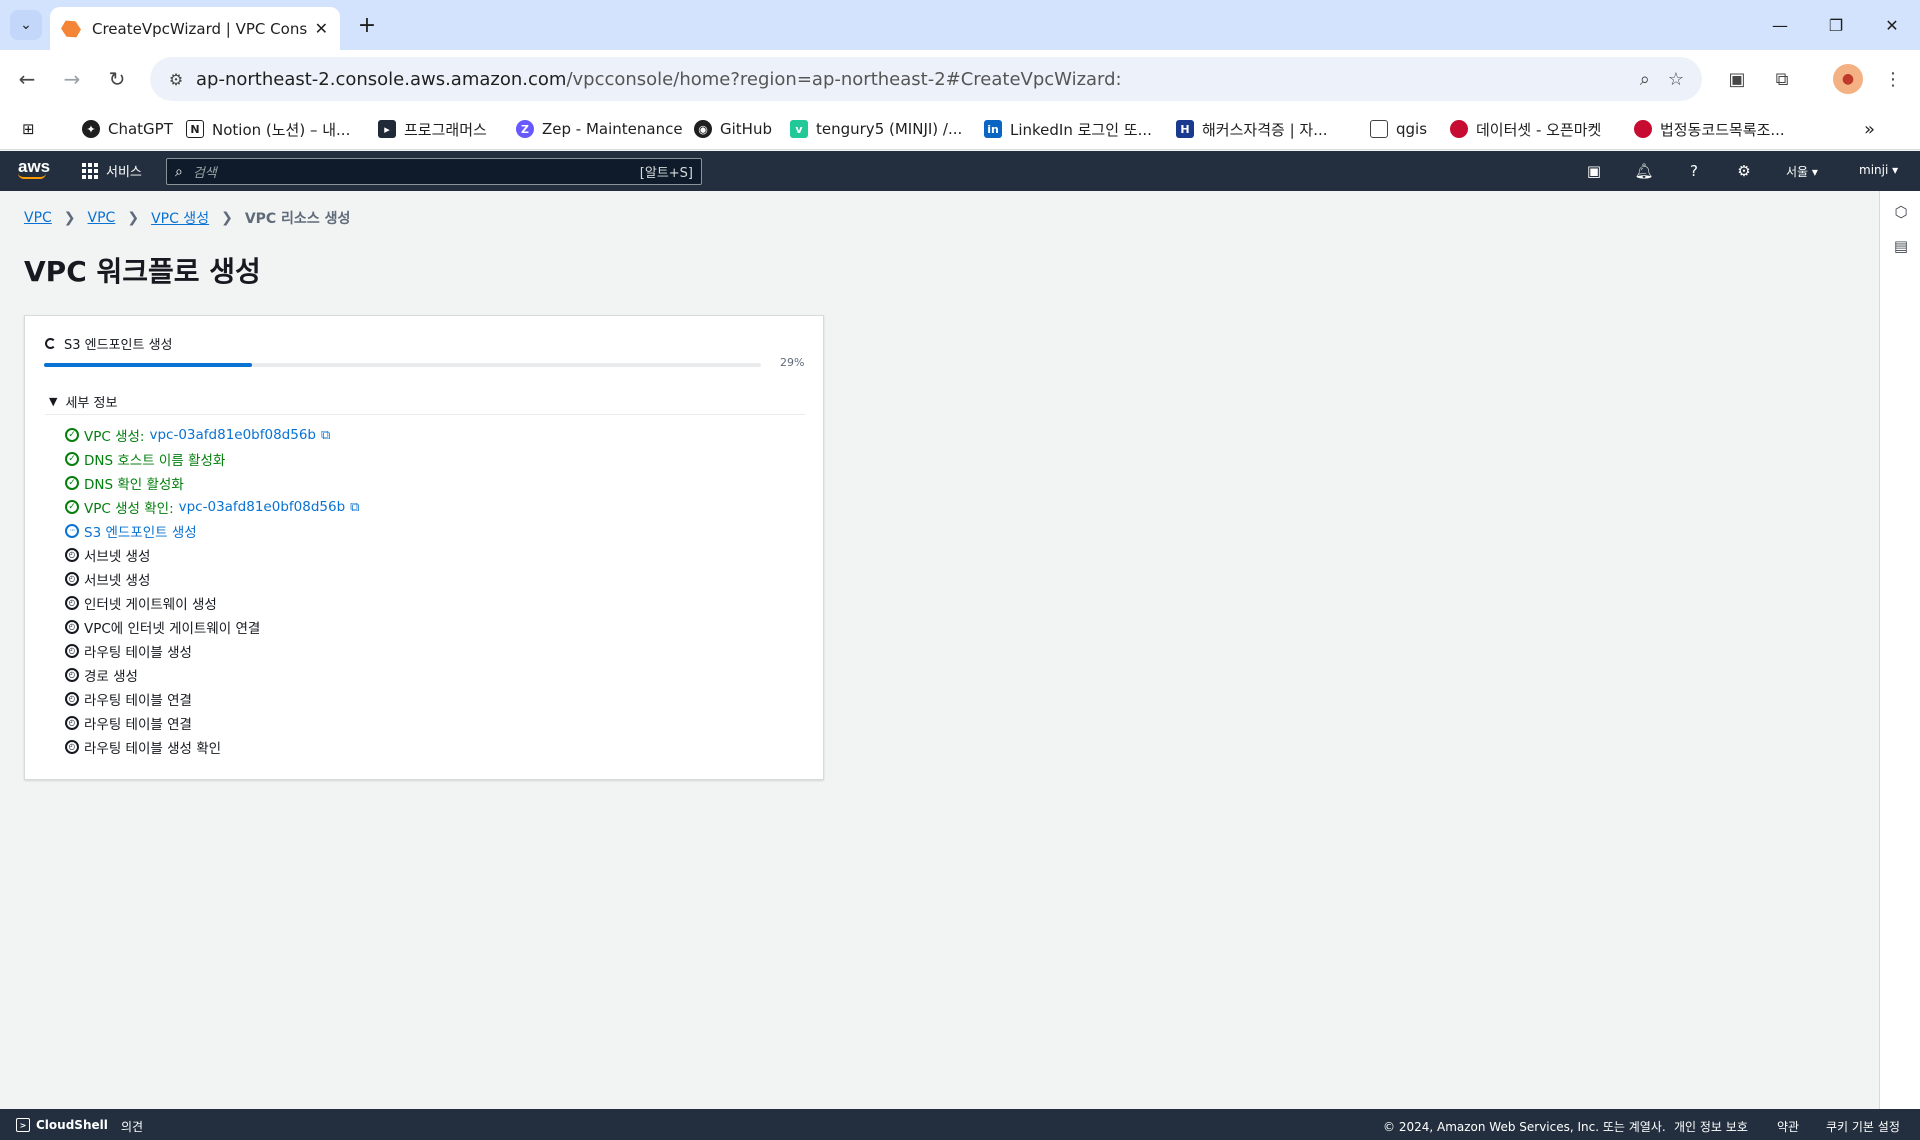  Describe the element at coordinates (1892, 25) in the screenshot. I see `window-close-icon: ✕` at that location.